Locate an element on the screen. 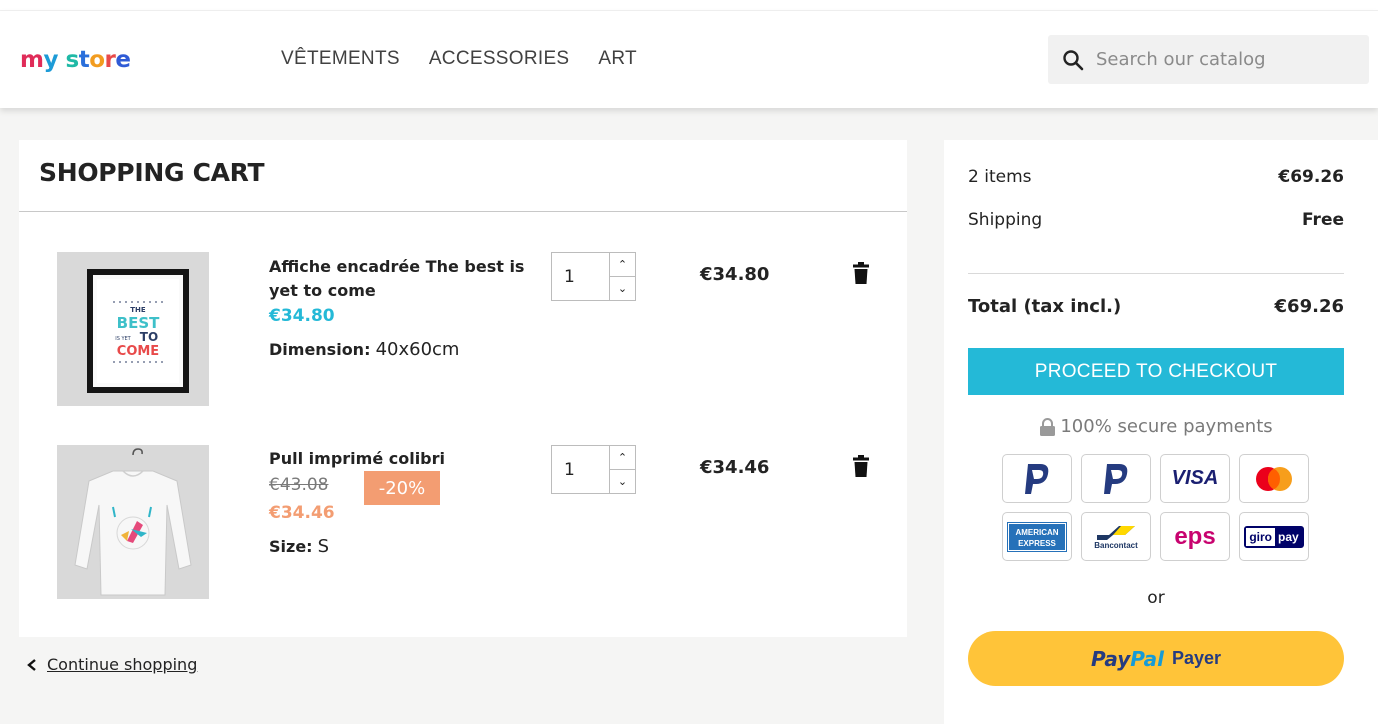 This screenshot has height=724, width=1378. summary-total-row: Total (tax incl.) €69.26 is located at coordinates (1156, 306).